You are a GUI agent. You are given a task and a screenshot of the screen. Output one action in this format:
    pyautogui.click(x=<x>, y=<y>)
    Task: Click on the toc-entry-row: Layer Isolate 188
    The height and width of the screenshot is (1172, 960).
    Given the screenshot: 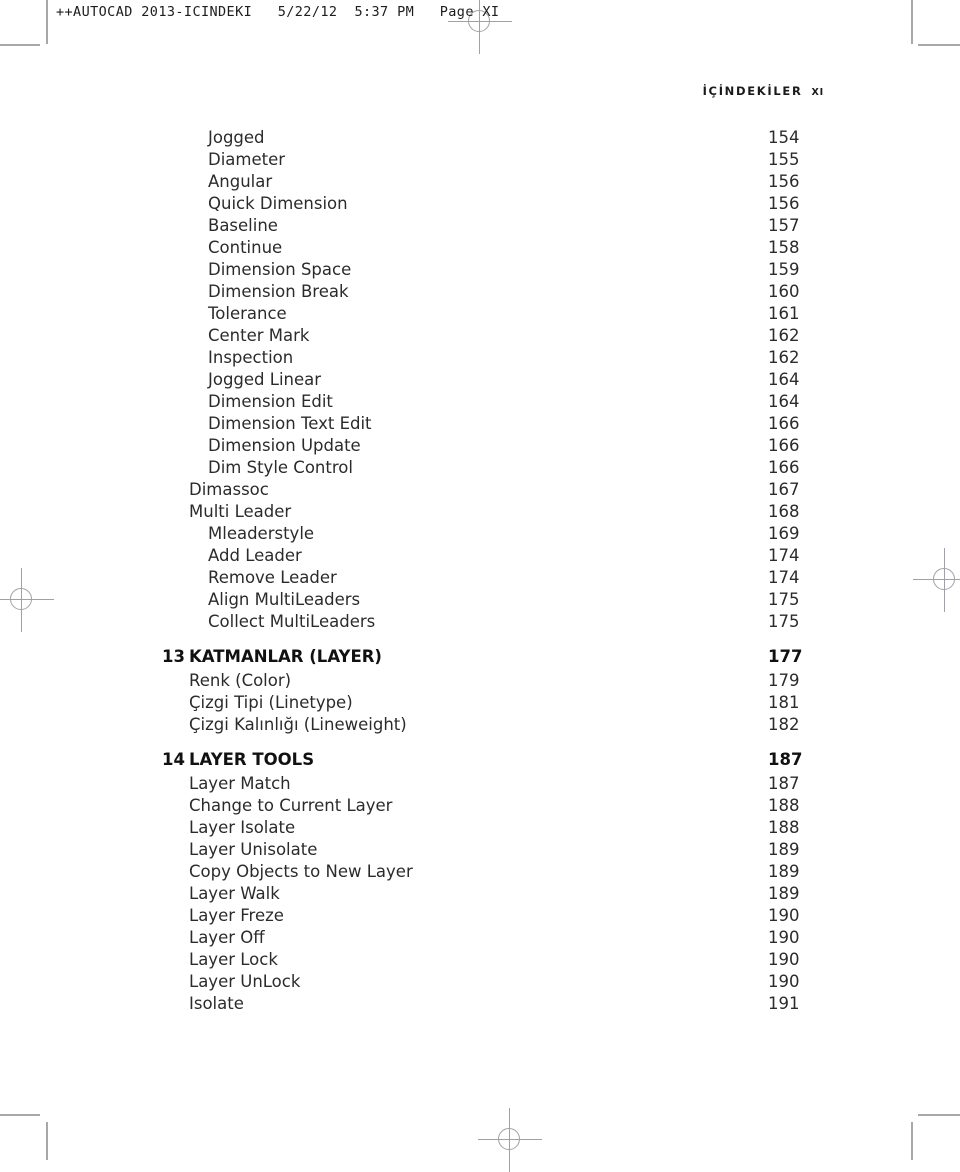 What is the action you would take?
    pyautogui.click(x=480, y=828)
    